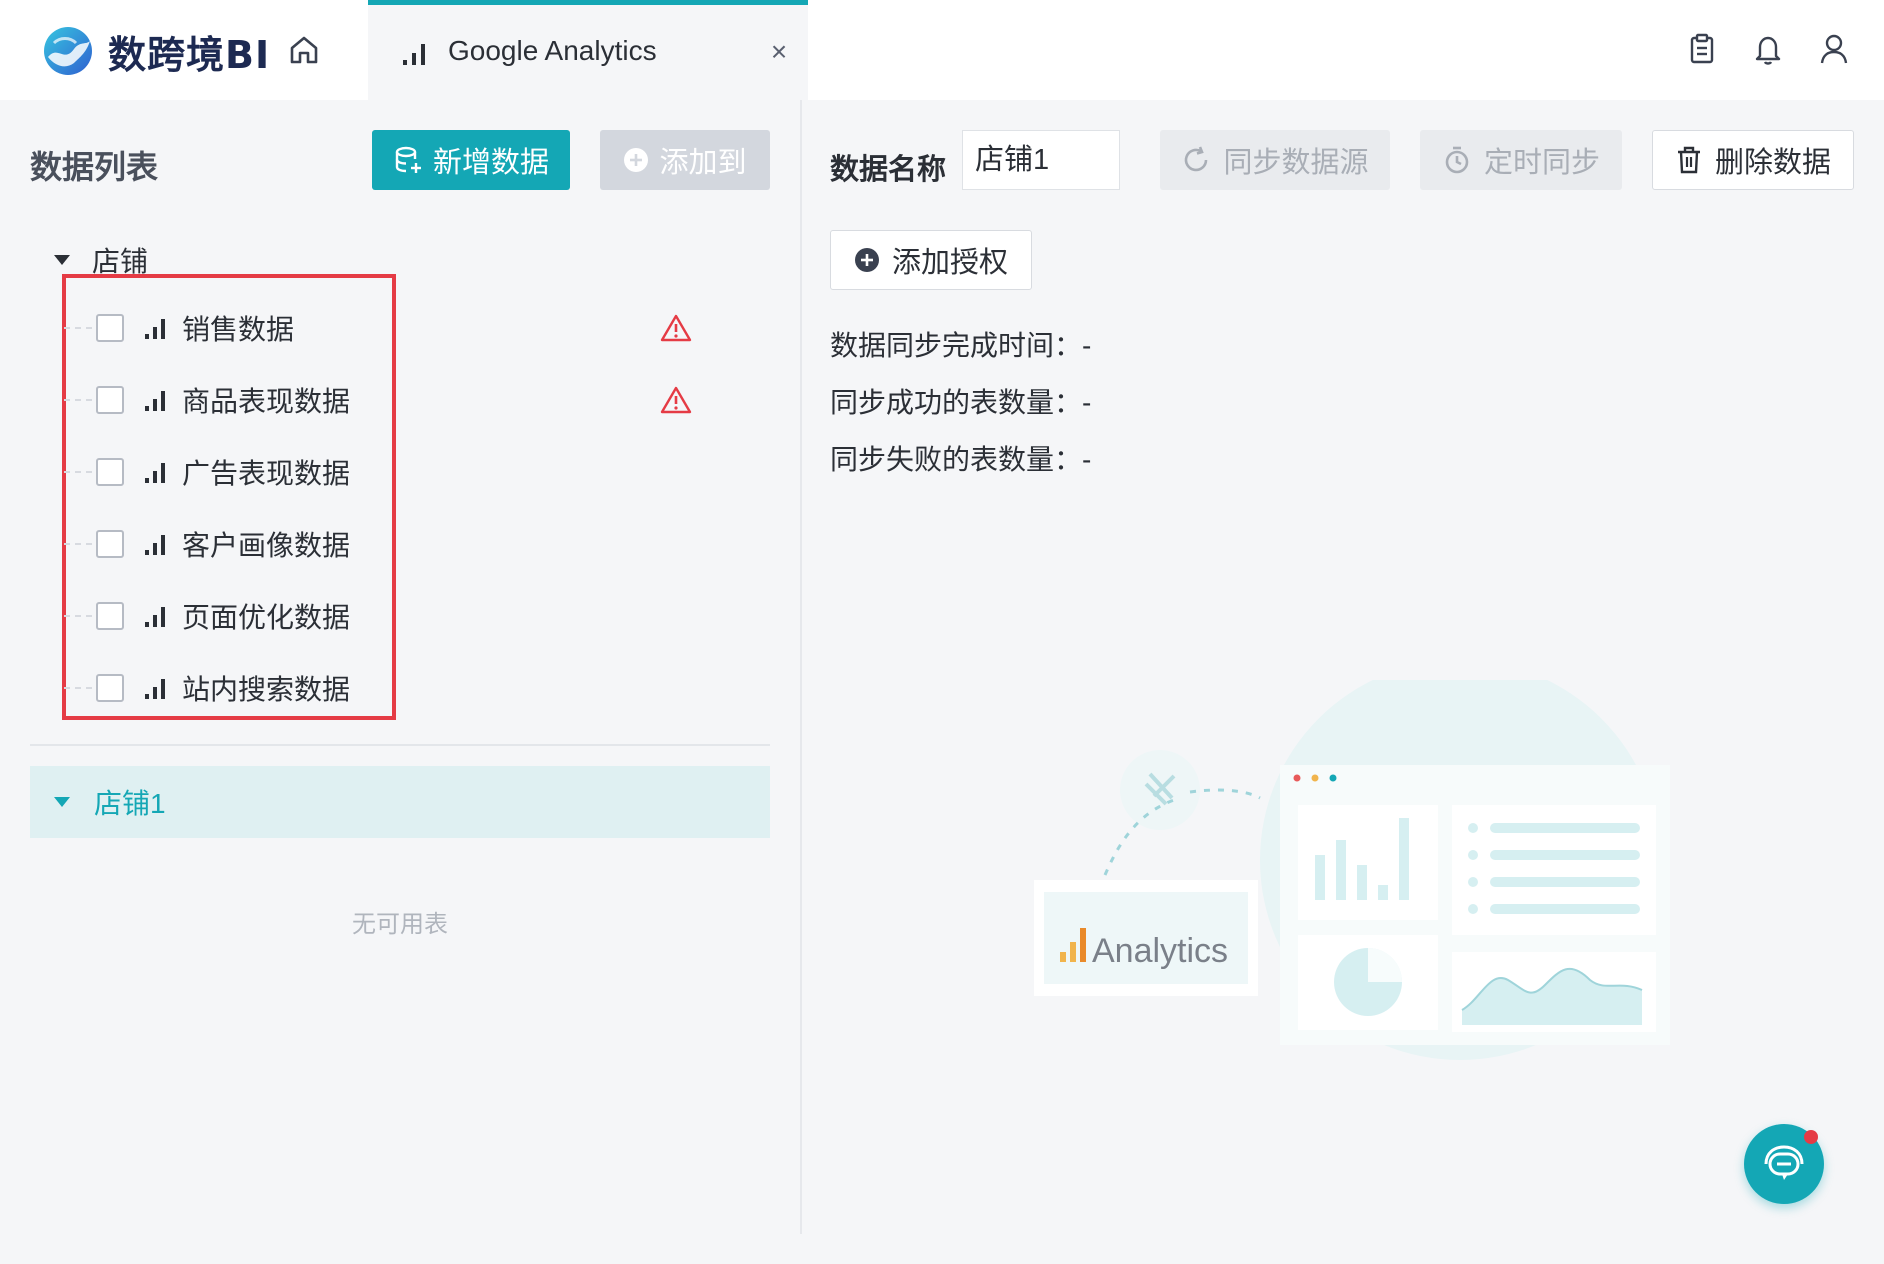  Describe the element at coordinates (779, 52) in the screenshot. I see `close-icon: ×` at that location.